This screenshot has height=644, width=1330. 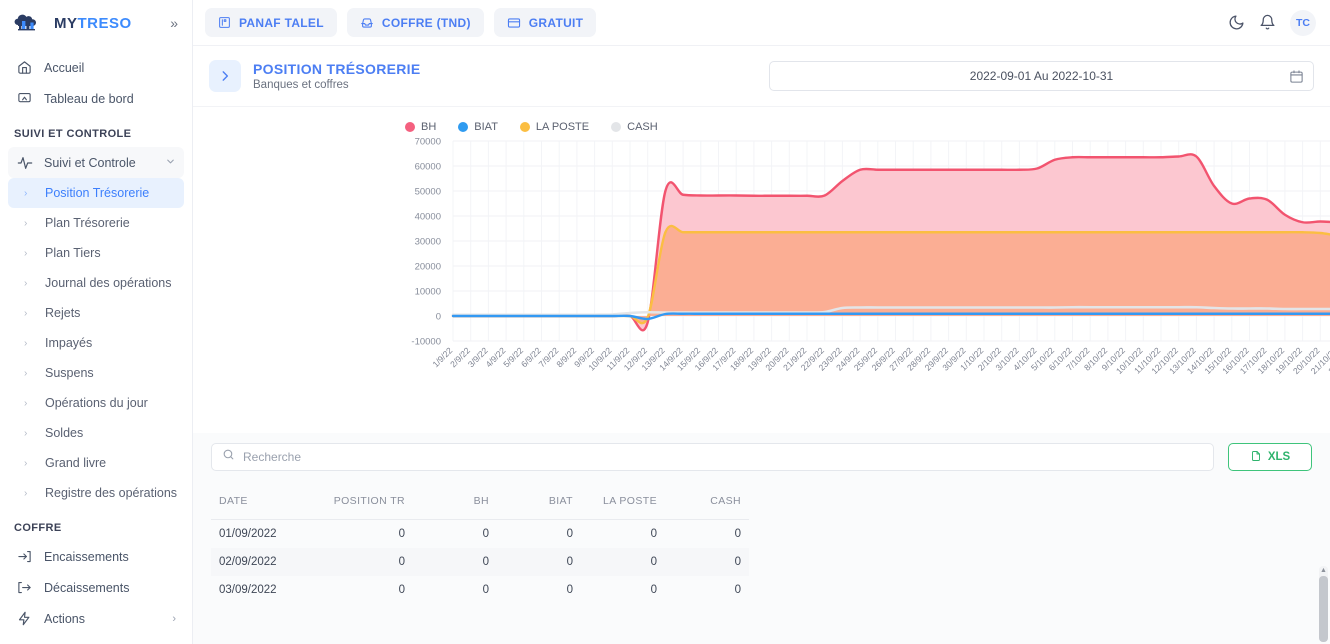 What do you see at coordinates (281, 22) in the screenshot?
I see `pill-label: PANAF TALEL` at bounding box center [281, 22].